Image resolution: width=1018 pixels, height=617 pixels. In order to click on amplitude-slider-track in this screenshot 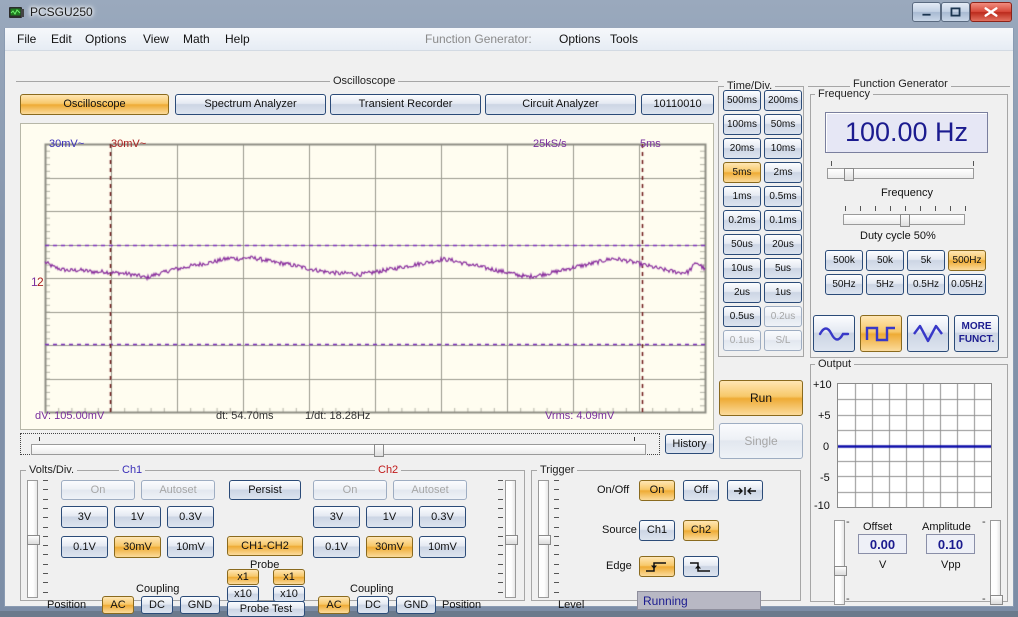, I will do `click(996, 562)`.